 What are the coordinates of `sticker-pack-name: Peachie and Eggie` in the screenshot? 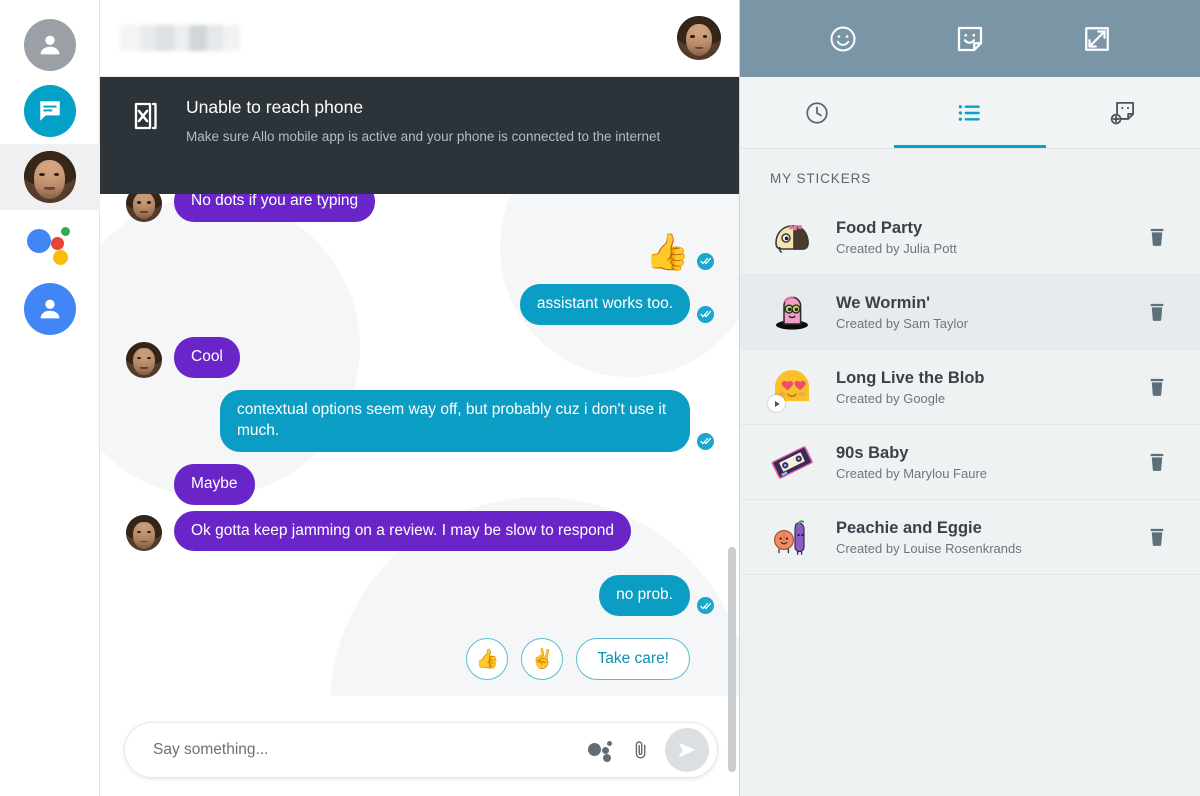 It's located at (909, 527).